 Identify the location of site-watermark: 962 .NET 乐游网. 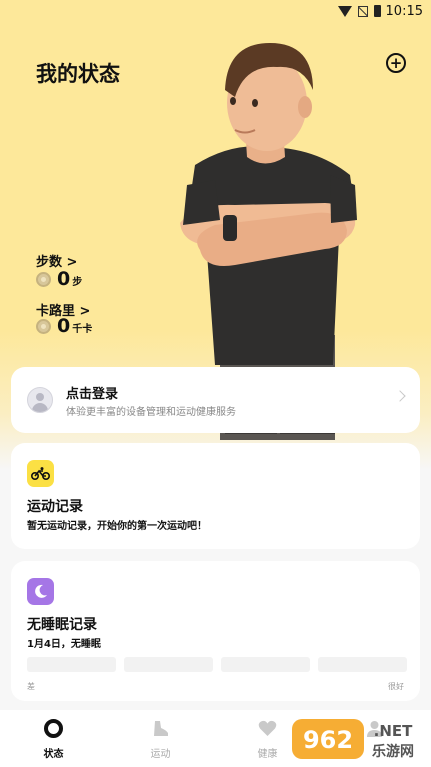
(353, 739).